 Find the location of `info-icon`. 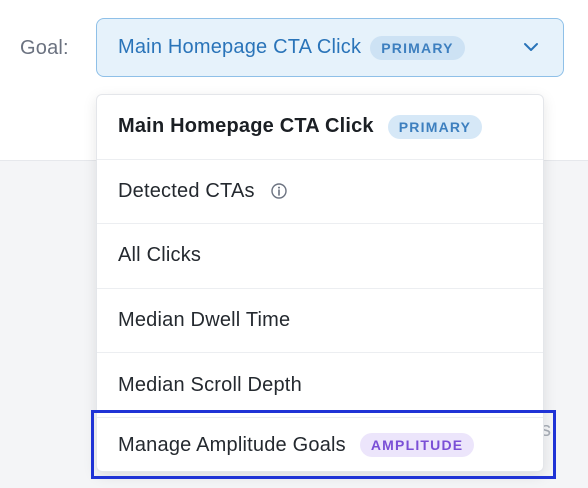

info-icon is located at coordinates (279, 191).